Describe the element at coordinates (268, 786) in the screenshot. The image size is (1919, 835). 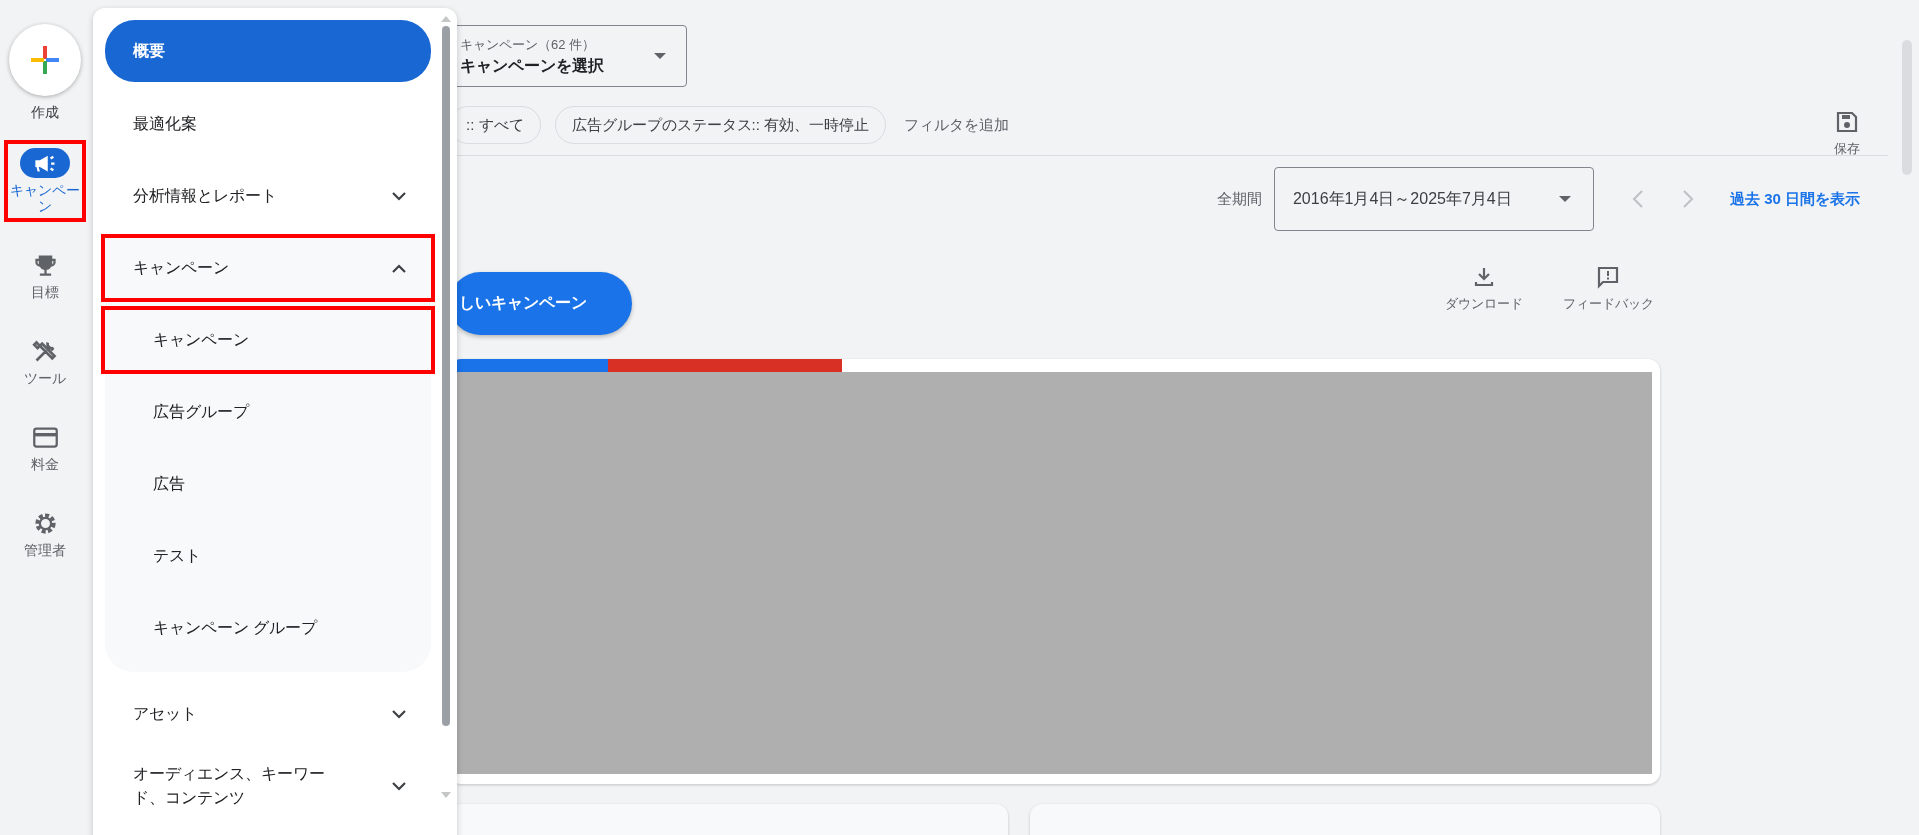
I see `menu-item: オーディエンス、キーワード、コンテンツ` at that location.